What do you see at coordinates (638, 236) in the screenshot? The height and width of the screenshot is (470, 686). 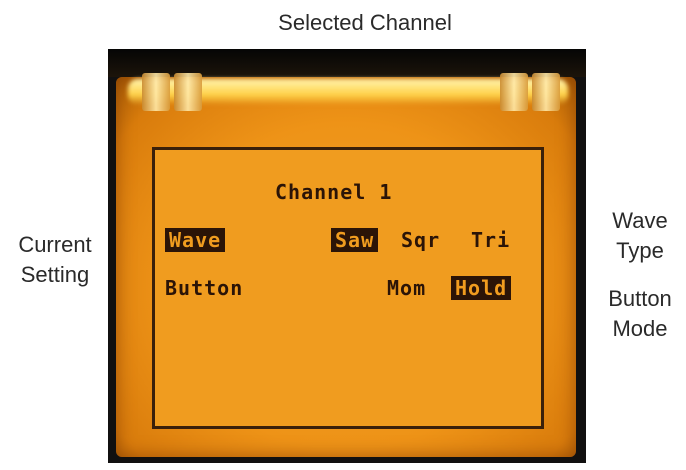 I see `wave-type-label: Wave Type` at bounding box center [638, 236].